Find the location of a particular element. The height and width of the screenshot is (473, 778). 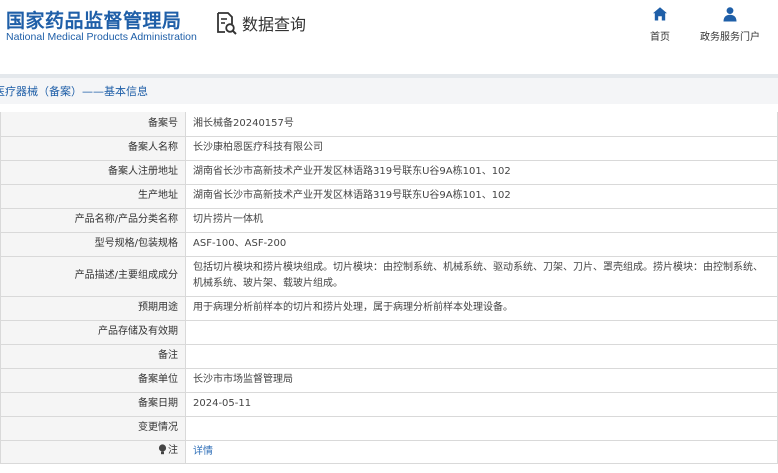

breadcrumb-bar: 医疗器械（备案）——基本信息 is located at coordinates (389, 91).